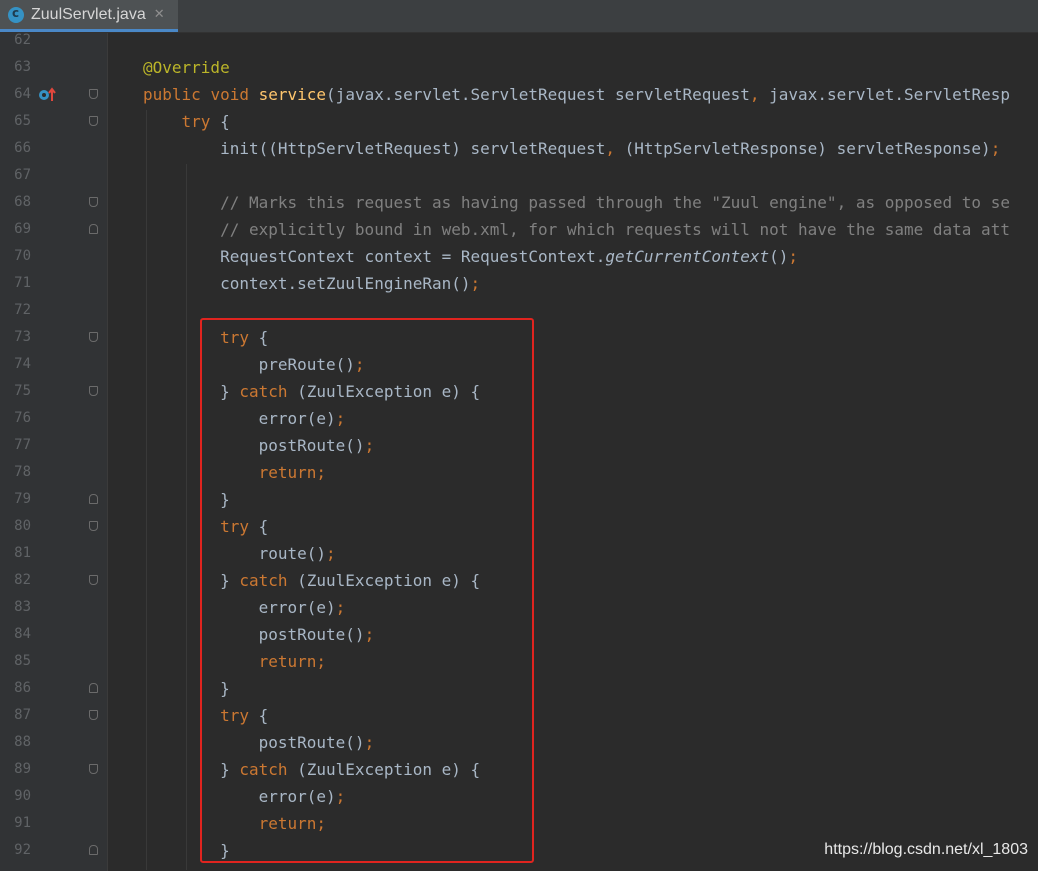 Image resolution: width=1038 pixels, height=871 pixels. I want to click on line-number: 71, so click(22, 283).